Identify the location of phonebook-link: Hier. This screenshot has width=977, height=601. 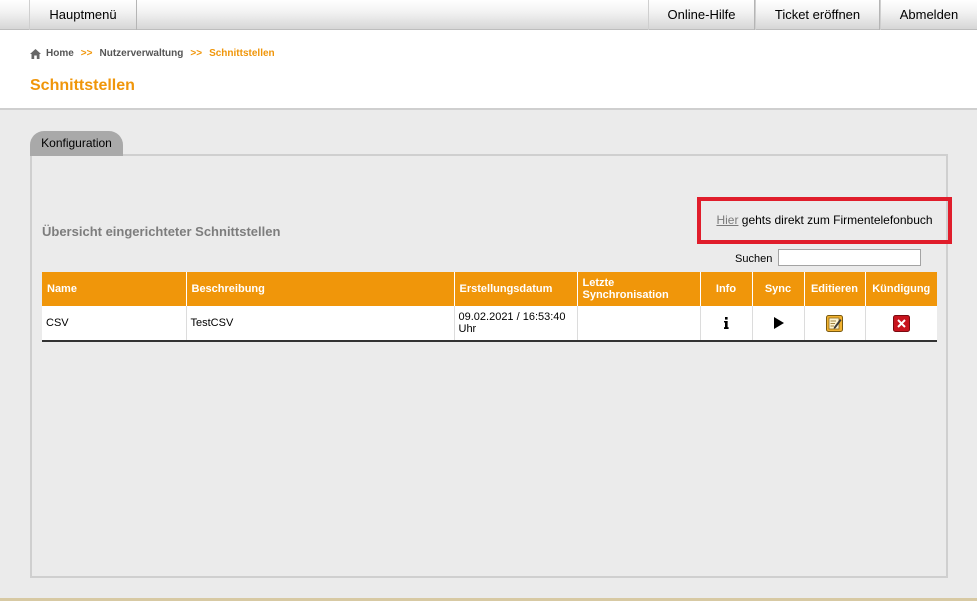
(727, 220).